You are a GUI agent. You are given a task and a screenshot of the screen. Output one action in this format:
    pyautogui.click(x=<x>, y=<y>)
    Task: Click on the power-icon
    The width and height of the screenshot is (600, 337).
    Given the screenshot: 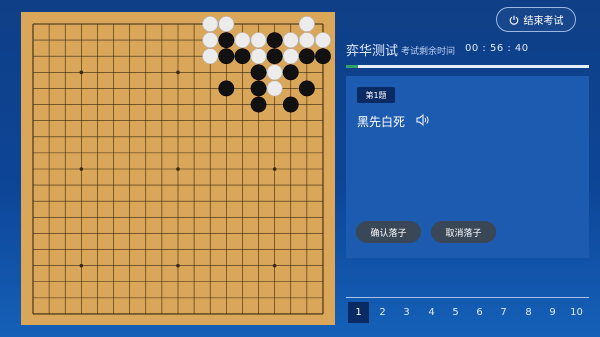 What is the action you would take?
    pyautogui.click(x=513, y=20)
    